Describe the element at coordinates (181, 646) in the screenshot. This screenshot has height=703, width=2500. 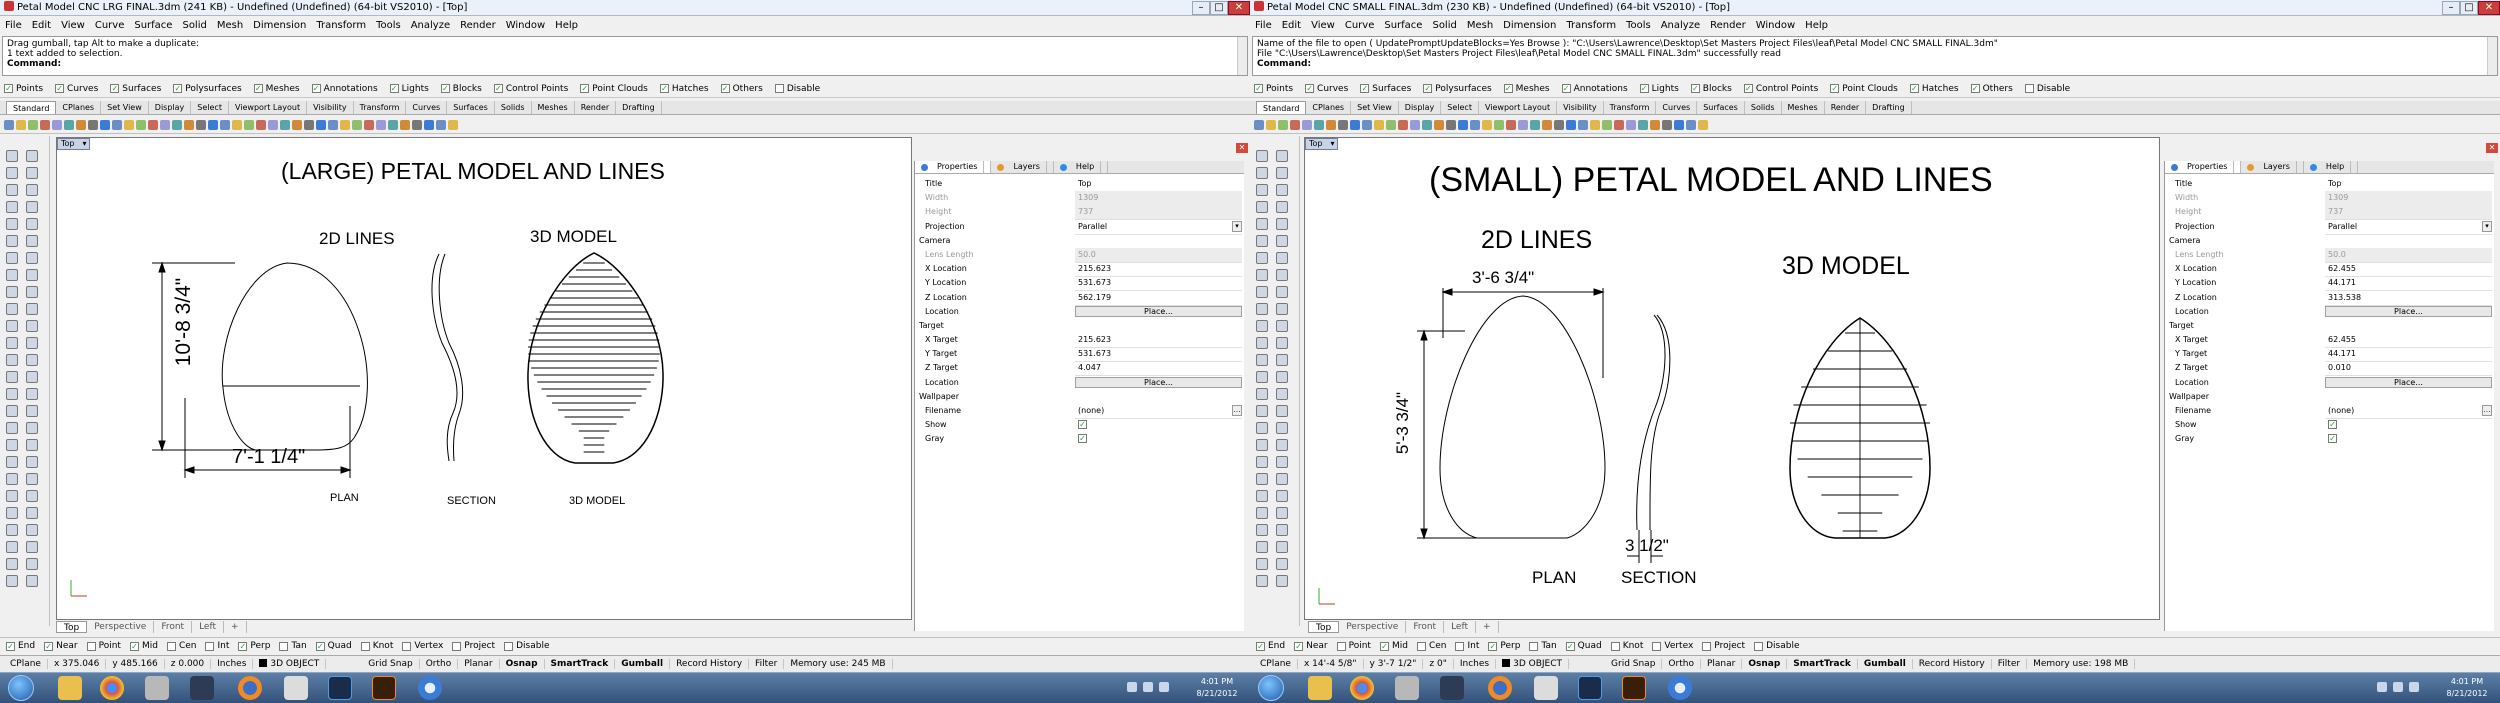
I see `osnap-cen: Cen` at that location.